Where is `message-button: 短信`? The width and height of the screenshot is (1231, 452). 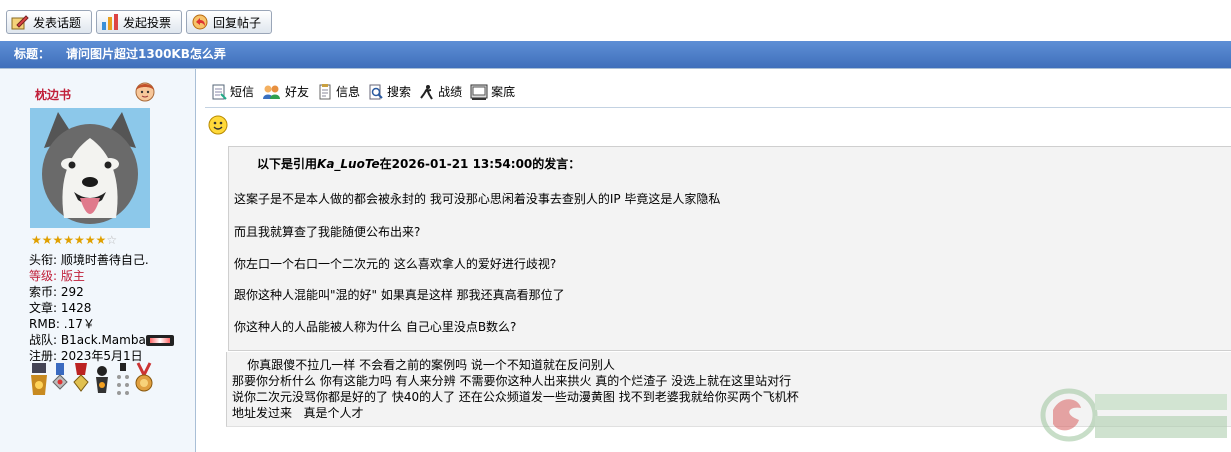 message-button: 短信 is located at coordinates (232, 91).